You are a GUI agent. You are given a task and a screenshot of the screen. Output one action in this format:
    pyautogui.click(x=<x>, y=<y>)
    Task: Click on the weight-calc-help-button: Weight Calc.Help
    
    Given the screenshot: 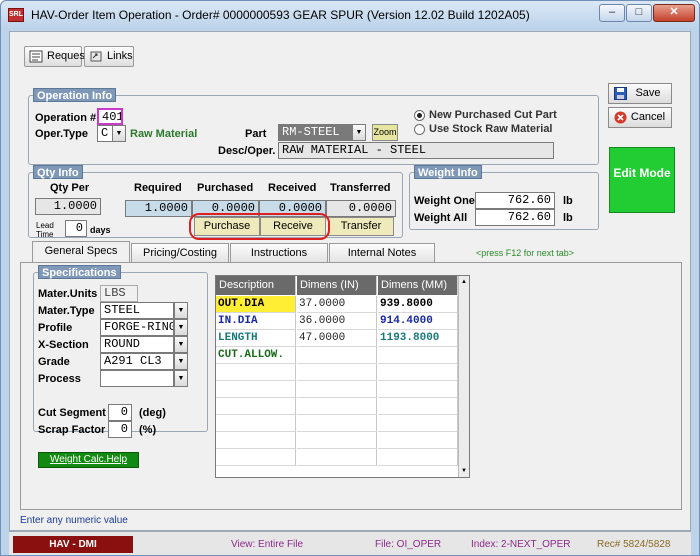 What is the action you would take?
    pyautogui.click(x=88, y=460)
    